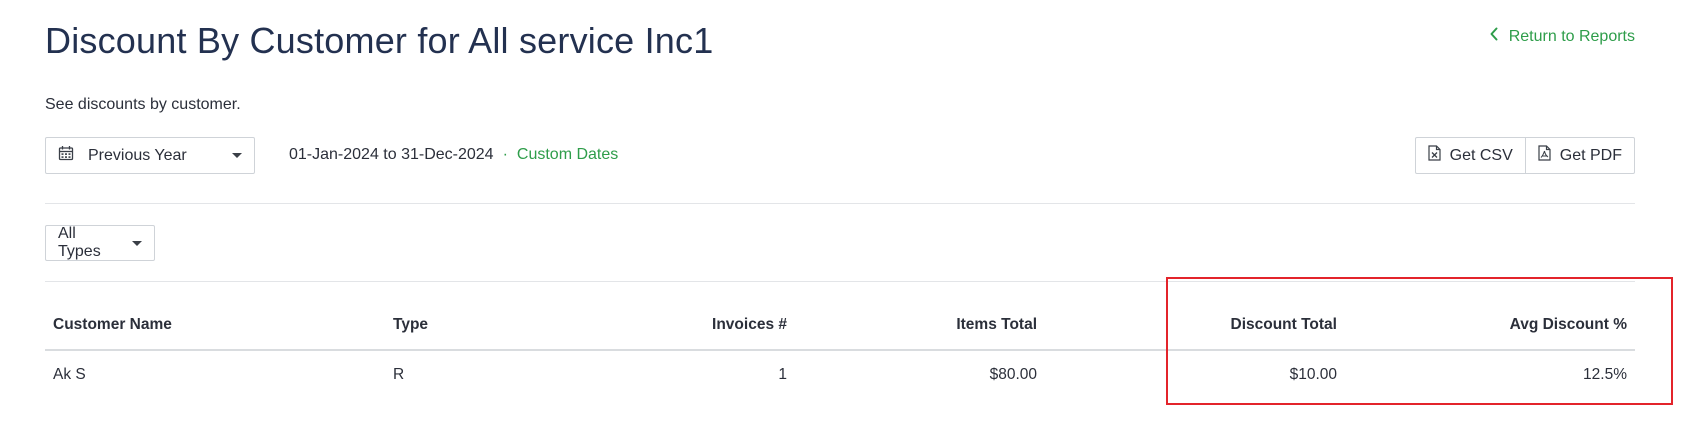  What do you see at coordinates (1494, 36) in the screenshot?
I see `chevron-left-icon` at bounding box center [1494, 36].